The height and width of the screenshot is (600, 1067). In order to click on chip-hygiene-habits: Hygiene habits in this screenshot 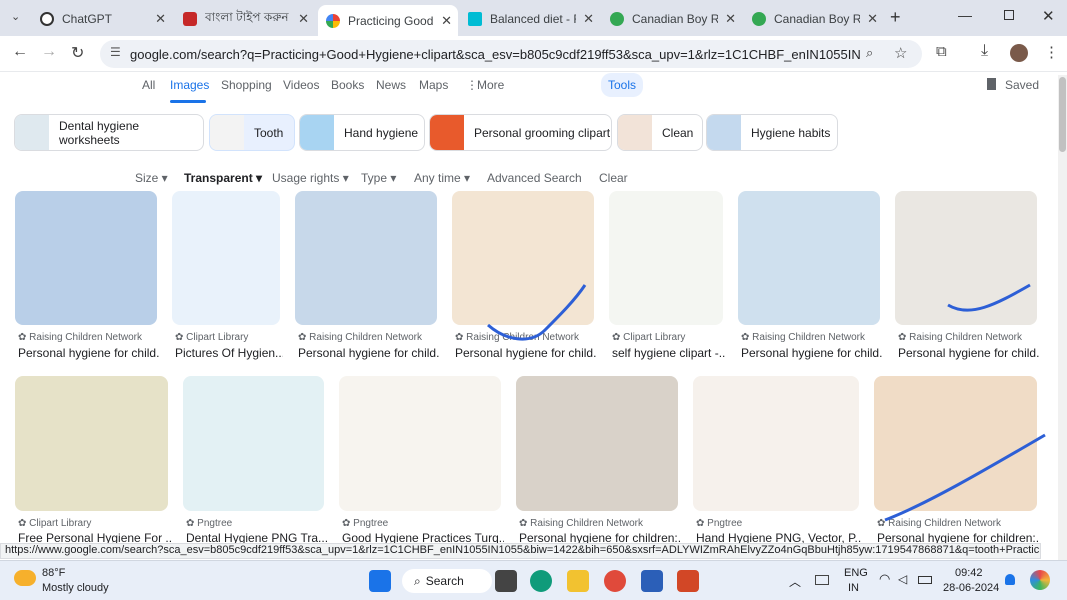, I will do `click(772, 132)`.